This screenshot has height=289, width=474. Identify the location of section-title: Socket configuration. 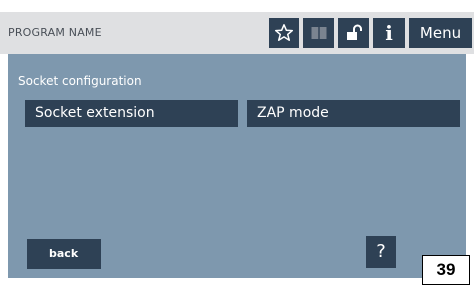
(80, 81).